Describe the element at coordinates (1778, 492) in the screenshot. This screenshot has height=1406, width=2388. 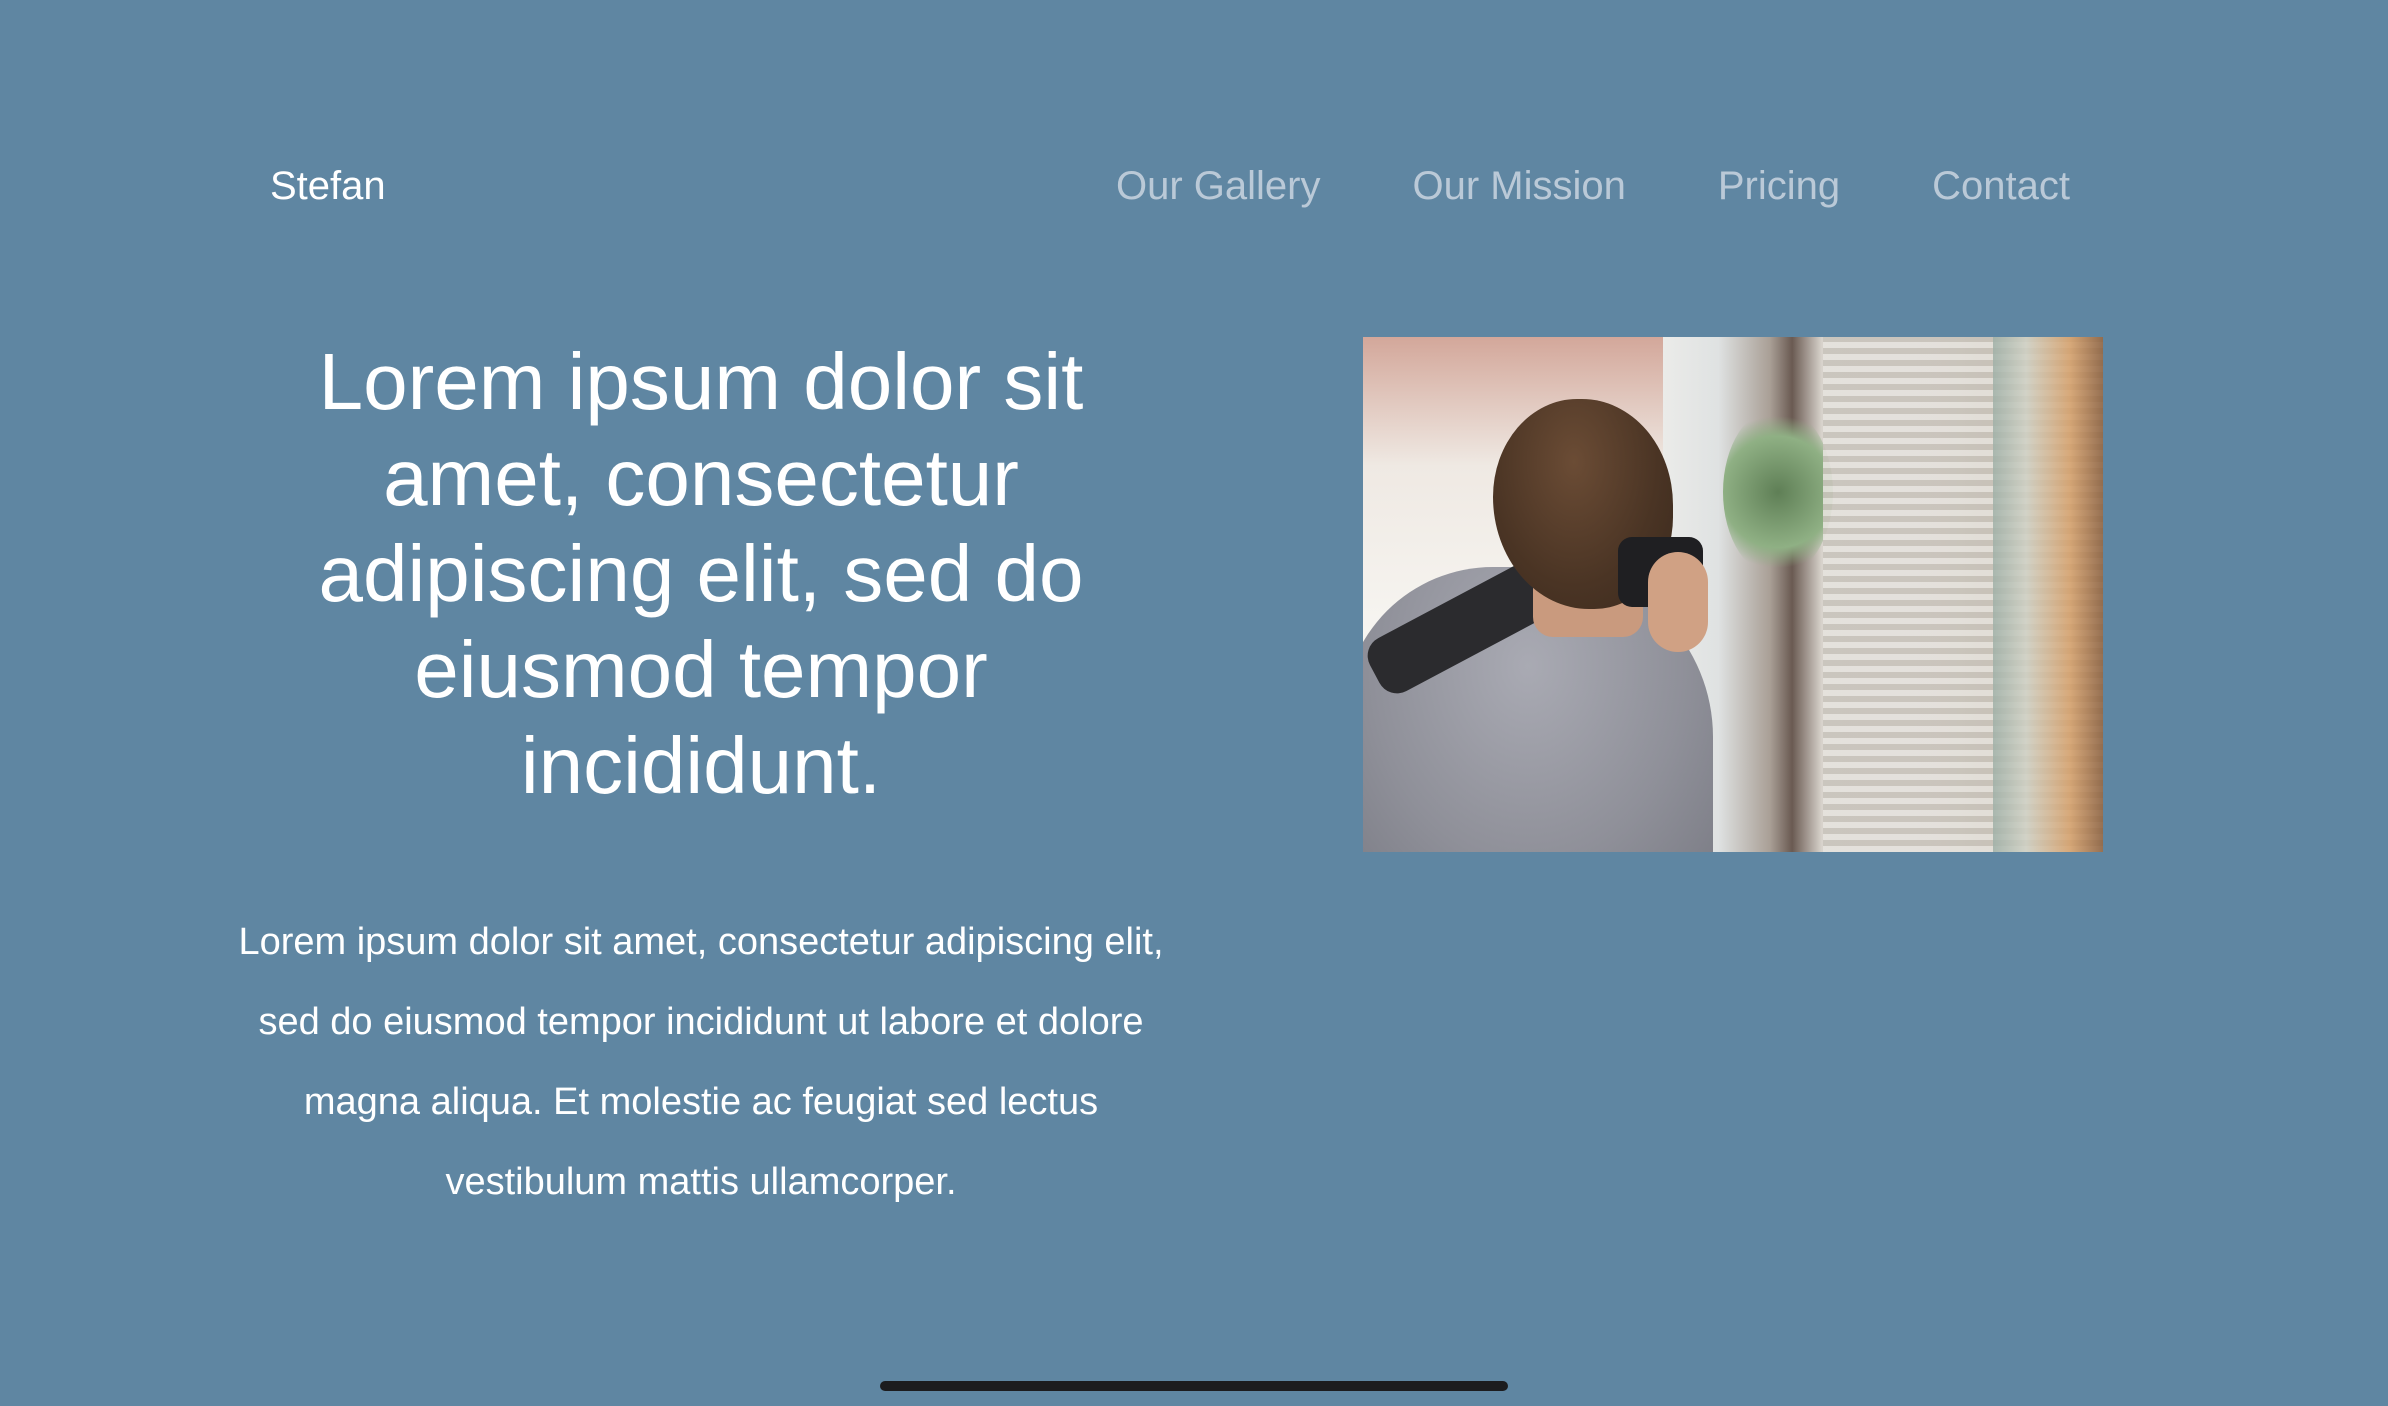
I see `photo-tree` at that location.